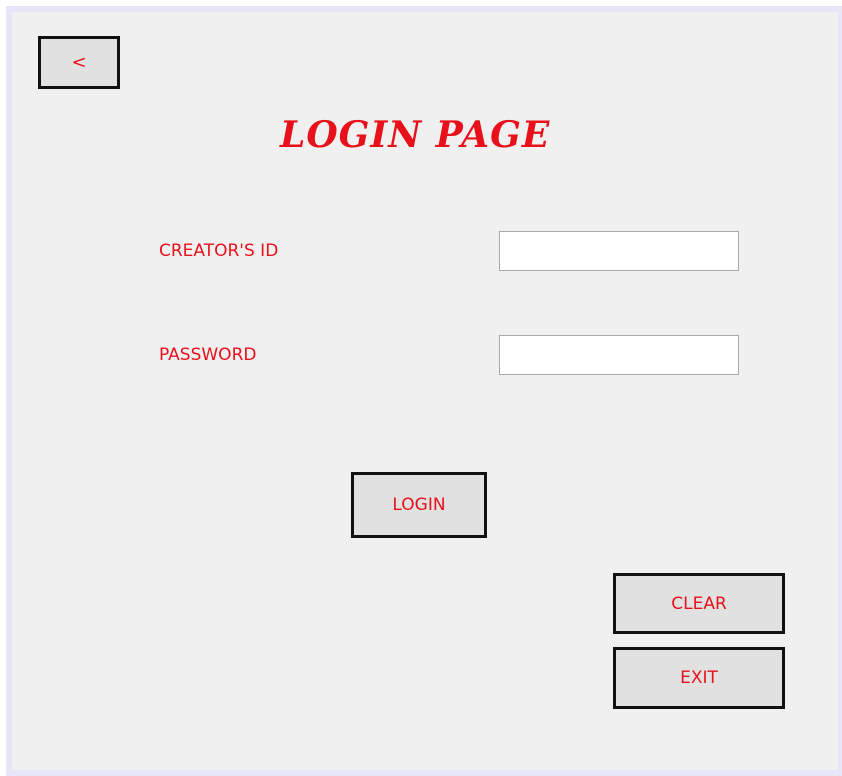  I want to click on creator-id-input, so click(619, 251).